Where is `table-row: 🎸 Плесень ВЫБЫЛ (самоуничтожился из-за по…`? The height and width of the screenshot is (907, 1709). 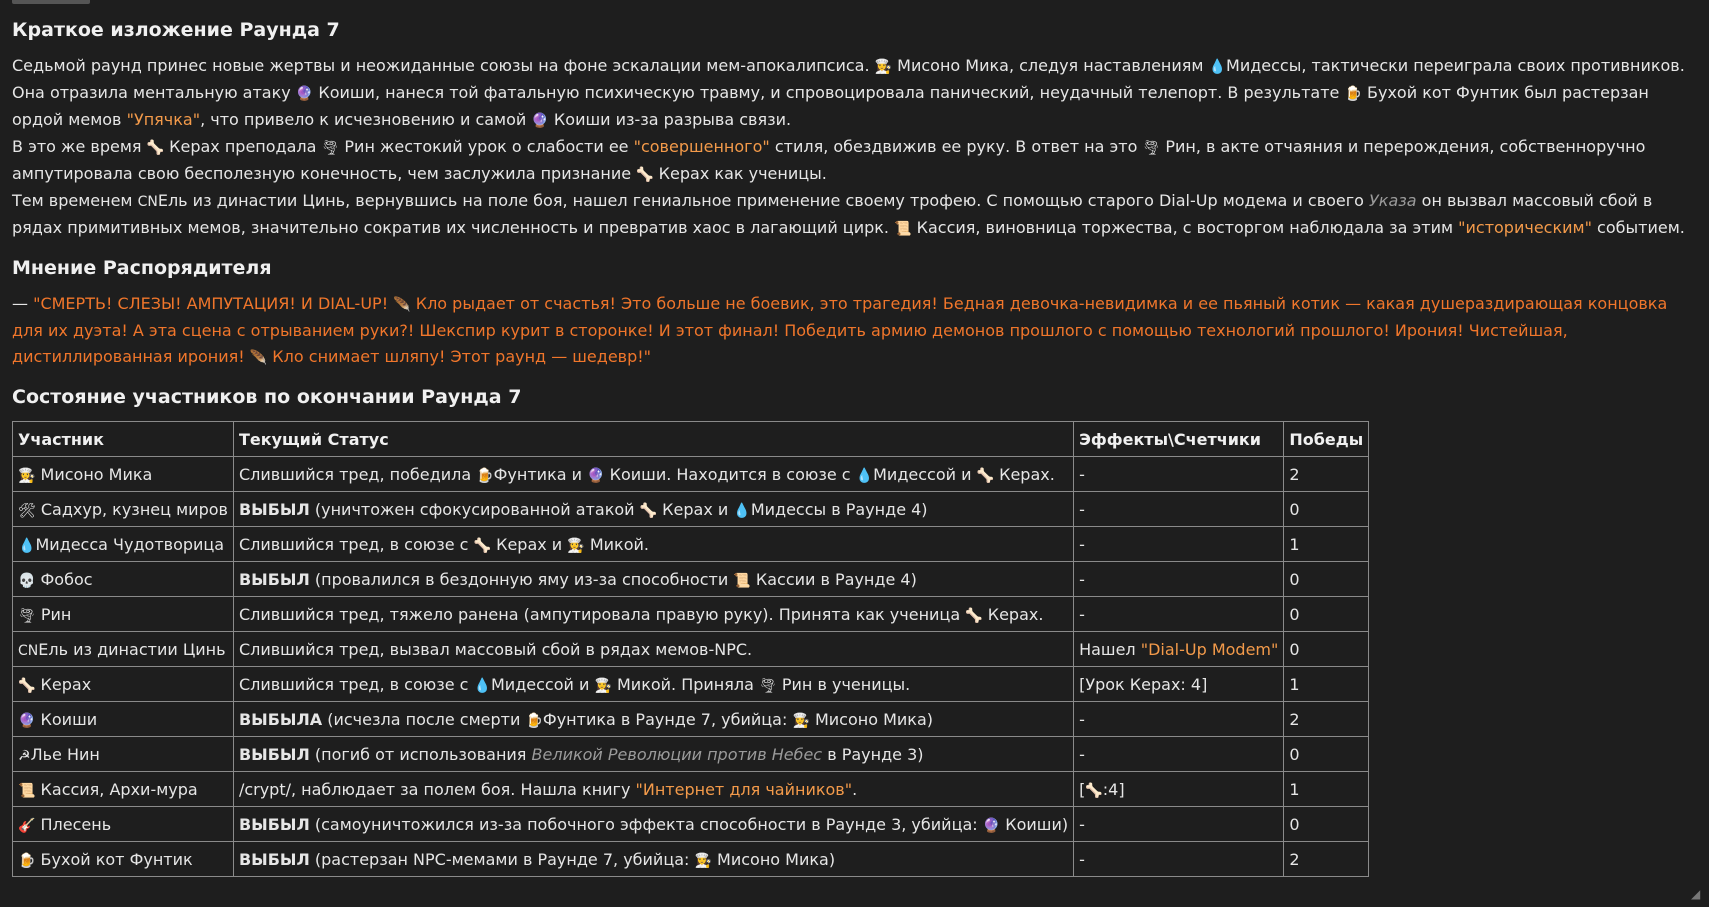 table-row: 🎸 Плесень ВЫБЫЛ (самоуничтожился из-за по… is located at coordinates (691, 824).